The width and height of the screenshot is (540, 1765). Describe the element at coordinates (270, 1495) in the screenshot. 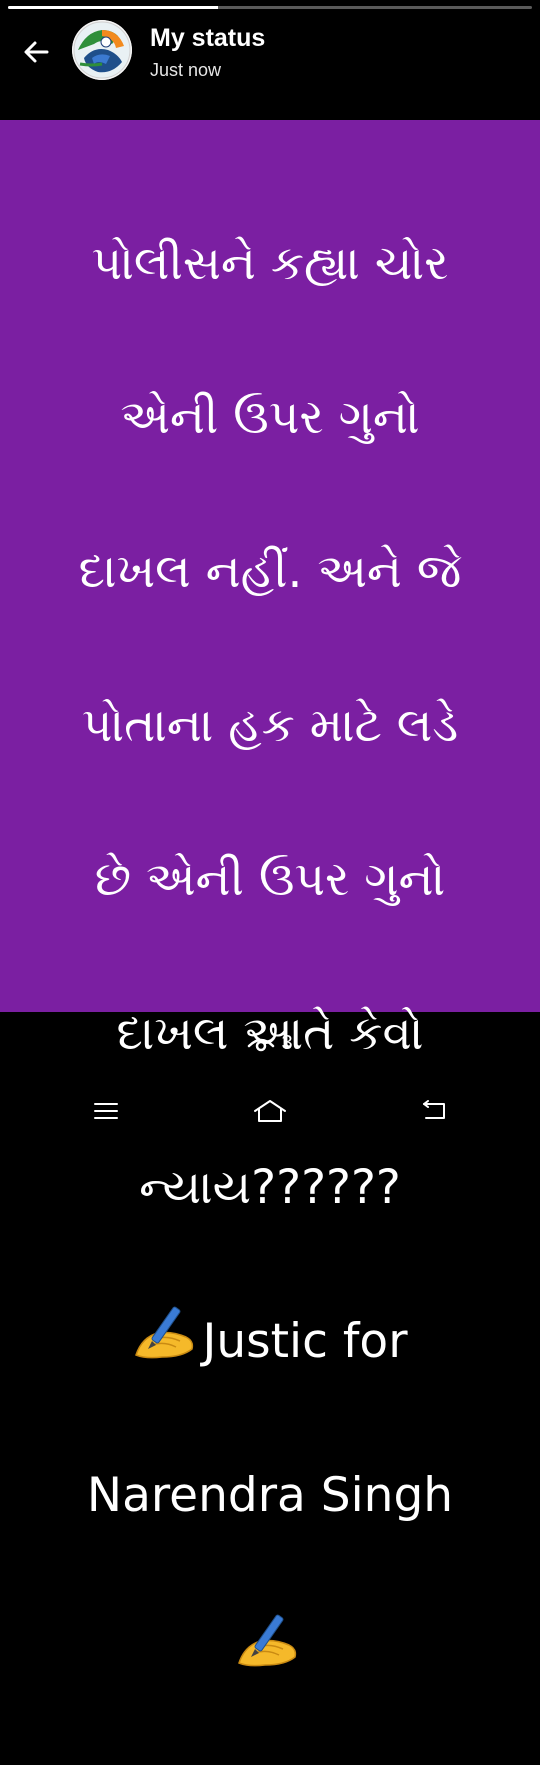

I see `status-line: Narendra Singh` at that location.